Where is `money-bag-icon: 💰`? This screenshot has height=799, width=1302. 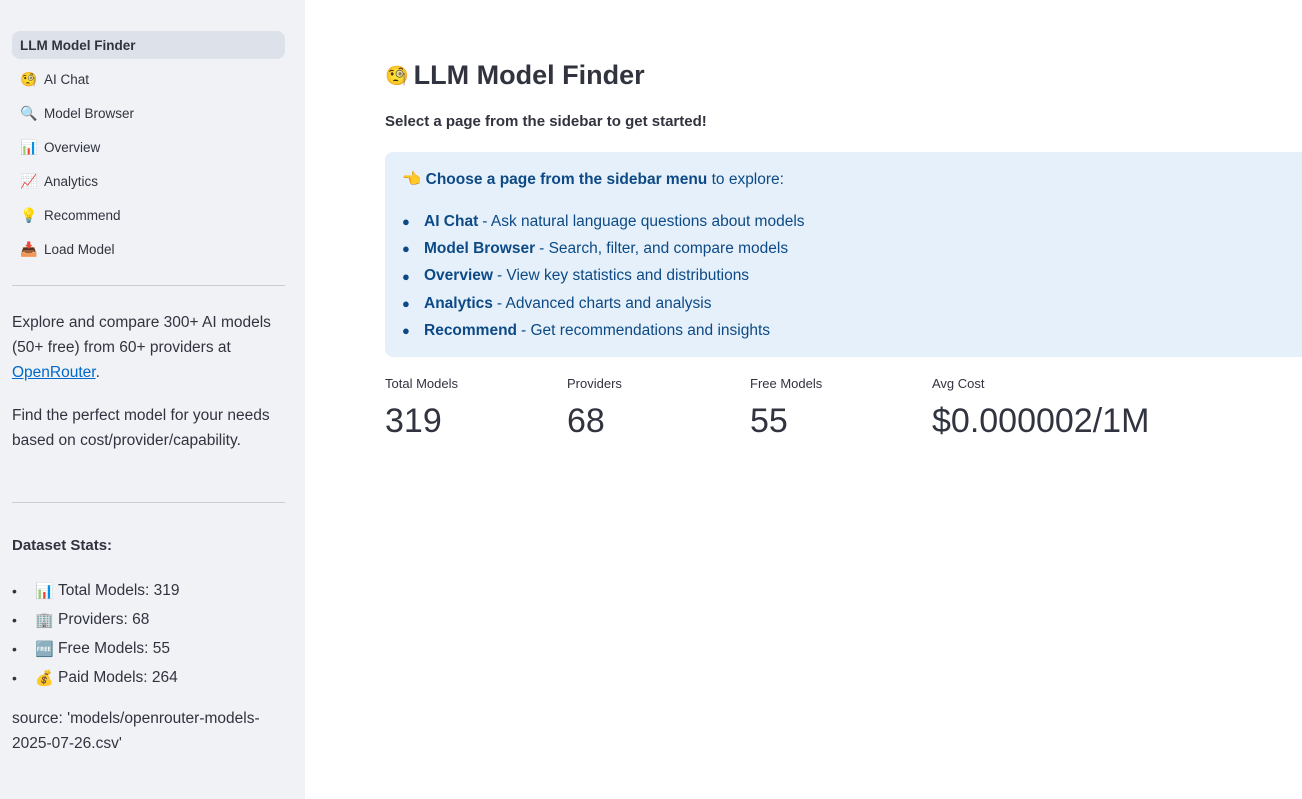 money-bag-icon: 💰 is located at coordinates (44, 678).